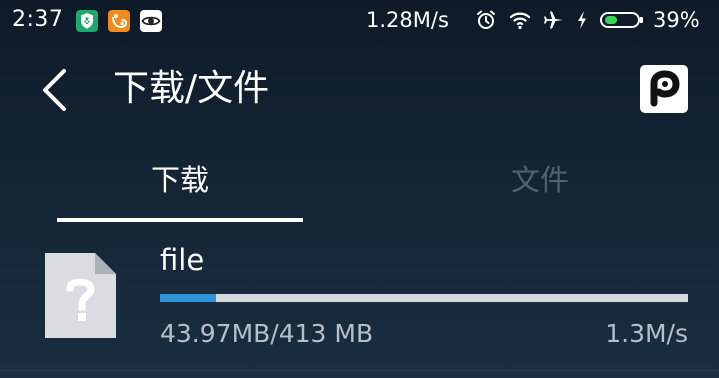 The image size is (719, 378). I want to click on back-button, so click(56, 90).